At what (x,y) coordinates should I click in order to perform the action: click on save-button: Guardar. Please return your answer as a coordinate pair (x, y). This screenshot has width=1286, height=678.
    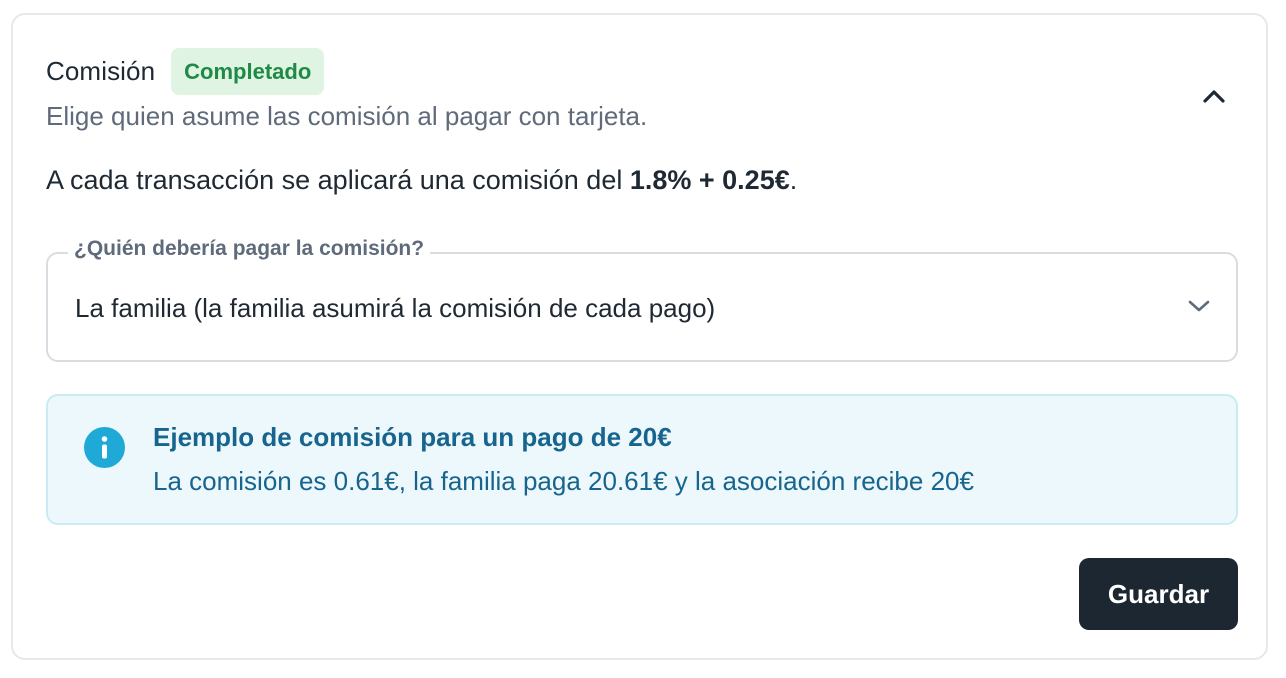
    Looking at the image, I should click on (1158, 594).